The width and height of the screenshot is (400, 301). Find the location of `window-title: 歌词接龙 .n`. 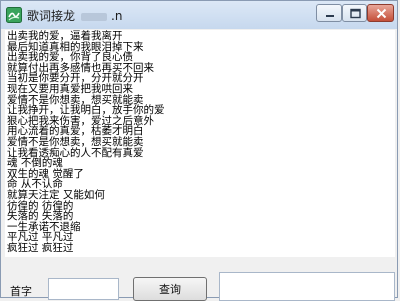

window-title: 歌词接龙 .n is located at coordinates (74, 15).